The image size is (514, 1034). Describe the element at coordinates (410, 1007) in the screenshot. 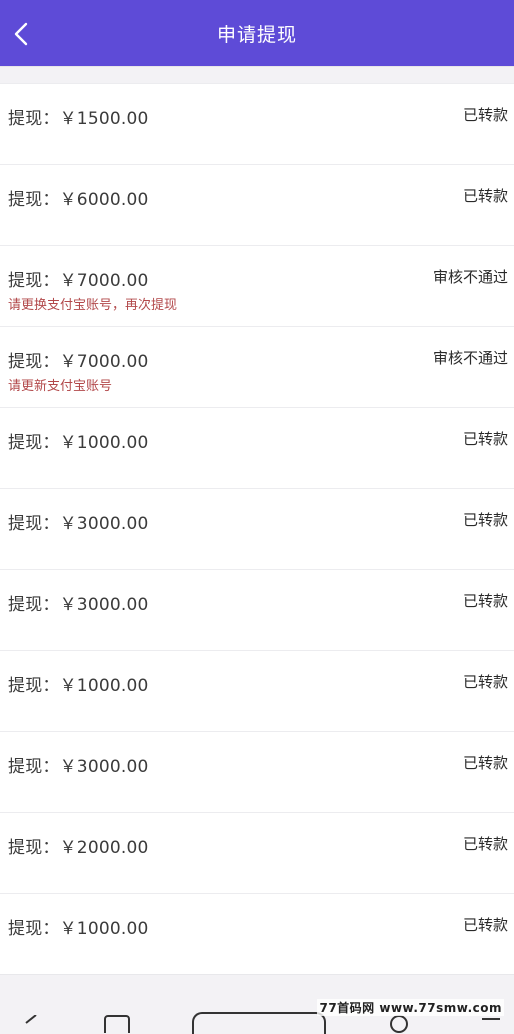

I see `watermark: 77首码网 www.77smw.com` at that location.